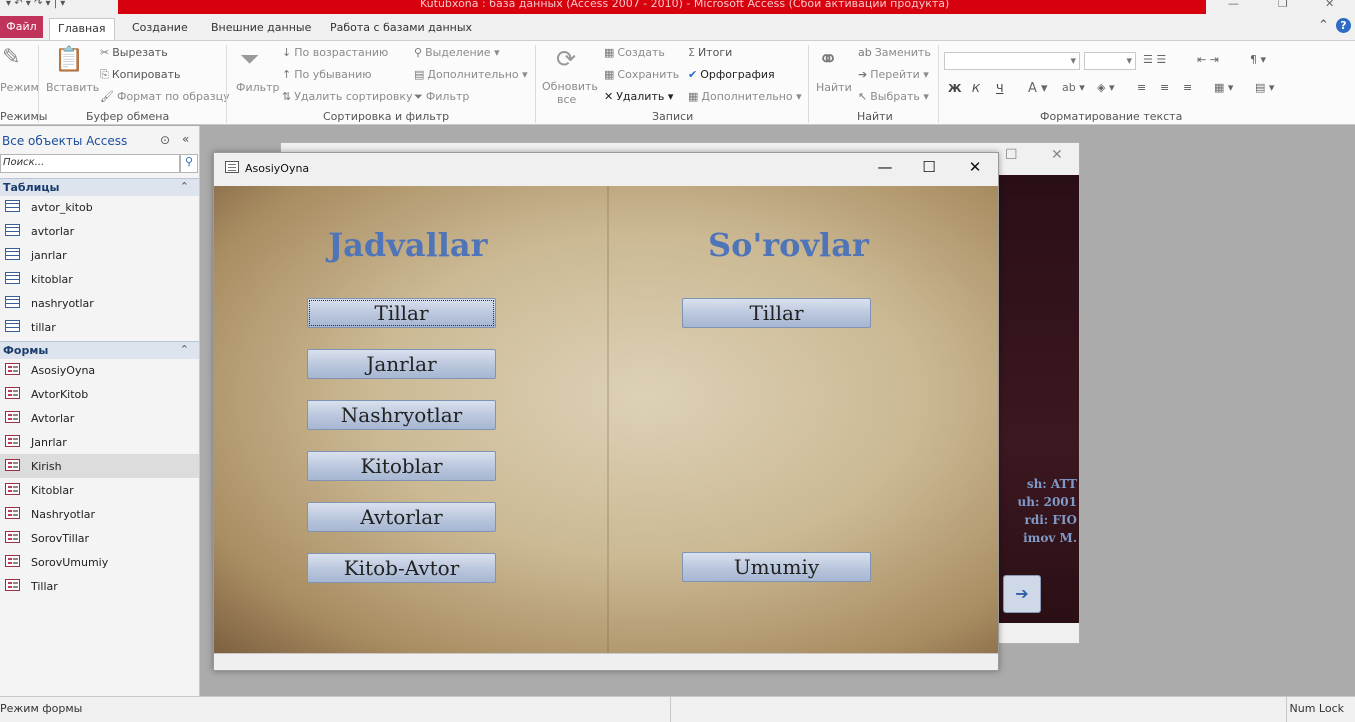 The width and height of the screenshot is (1355, 722). What do you see at coordinates (471, 74) in the screenshot?
I see `advanced-filter-button: ▤ Дополнительно ▾` at bounding box center [471, 74].